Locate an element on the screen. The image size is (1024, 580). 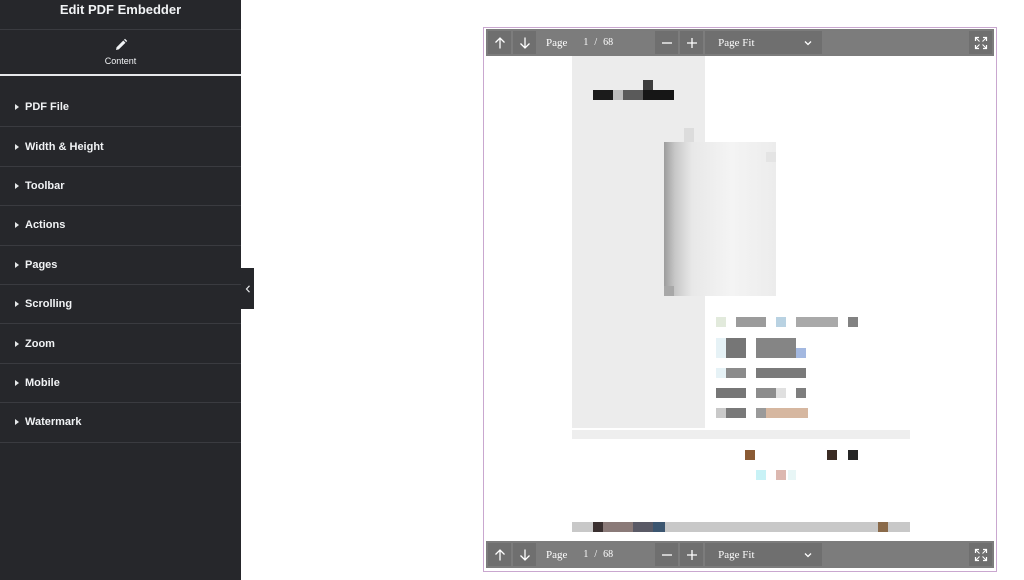
panel-header: Edit PDF Embedder is located at coordinates (120, 15).